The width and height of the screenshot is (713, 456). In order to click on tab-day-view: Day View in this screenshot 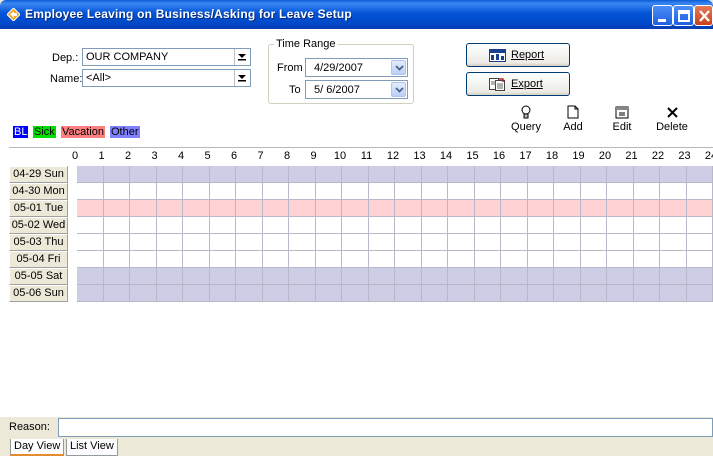, I will do `click(37, 447)`.